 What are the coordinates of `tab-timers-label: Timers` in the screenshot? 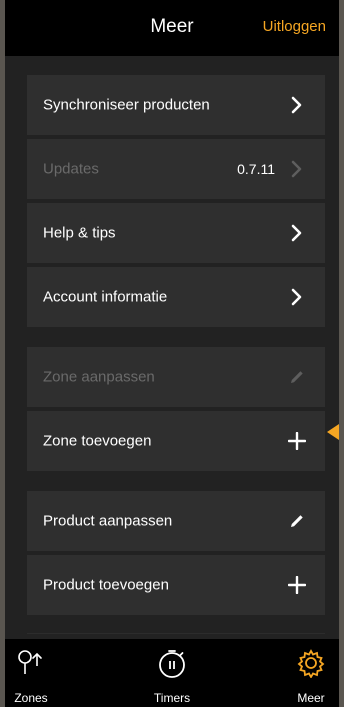 It's located at (172, 698).